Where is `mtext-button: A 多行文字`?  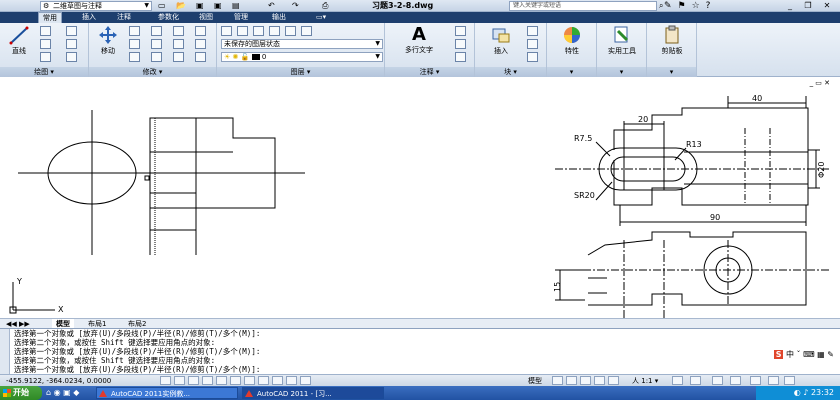 mtext-button: A 多行文字 is located at coordinates (419, 40).